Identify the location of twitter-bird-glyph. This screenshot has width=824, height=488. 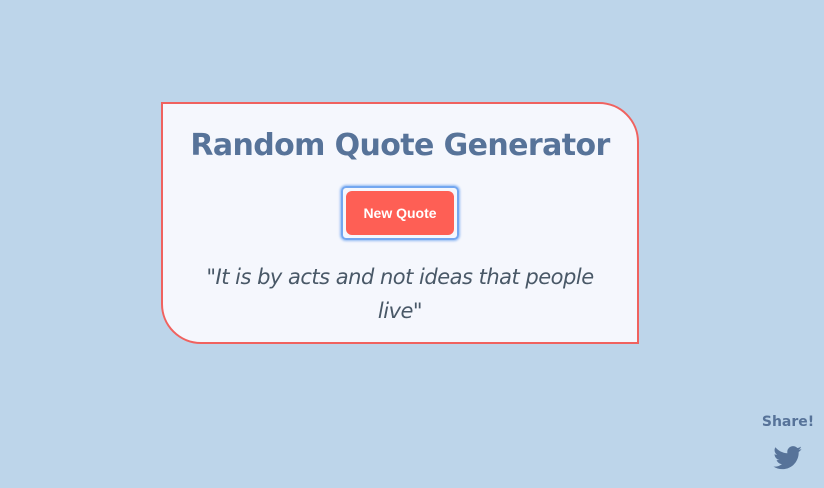
(787, 458).